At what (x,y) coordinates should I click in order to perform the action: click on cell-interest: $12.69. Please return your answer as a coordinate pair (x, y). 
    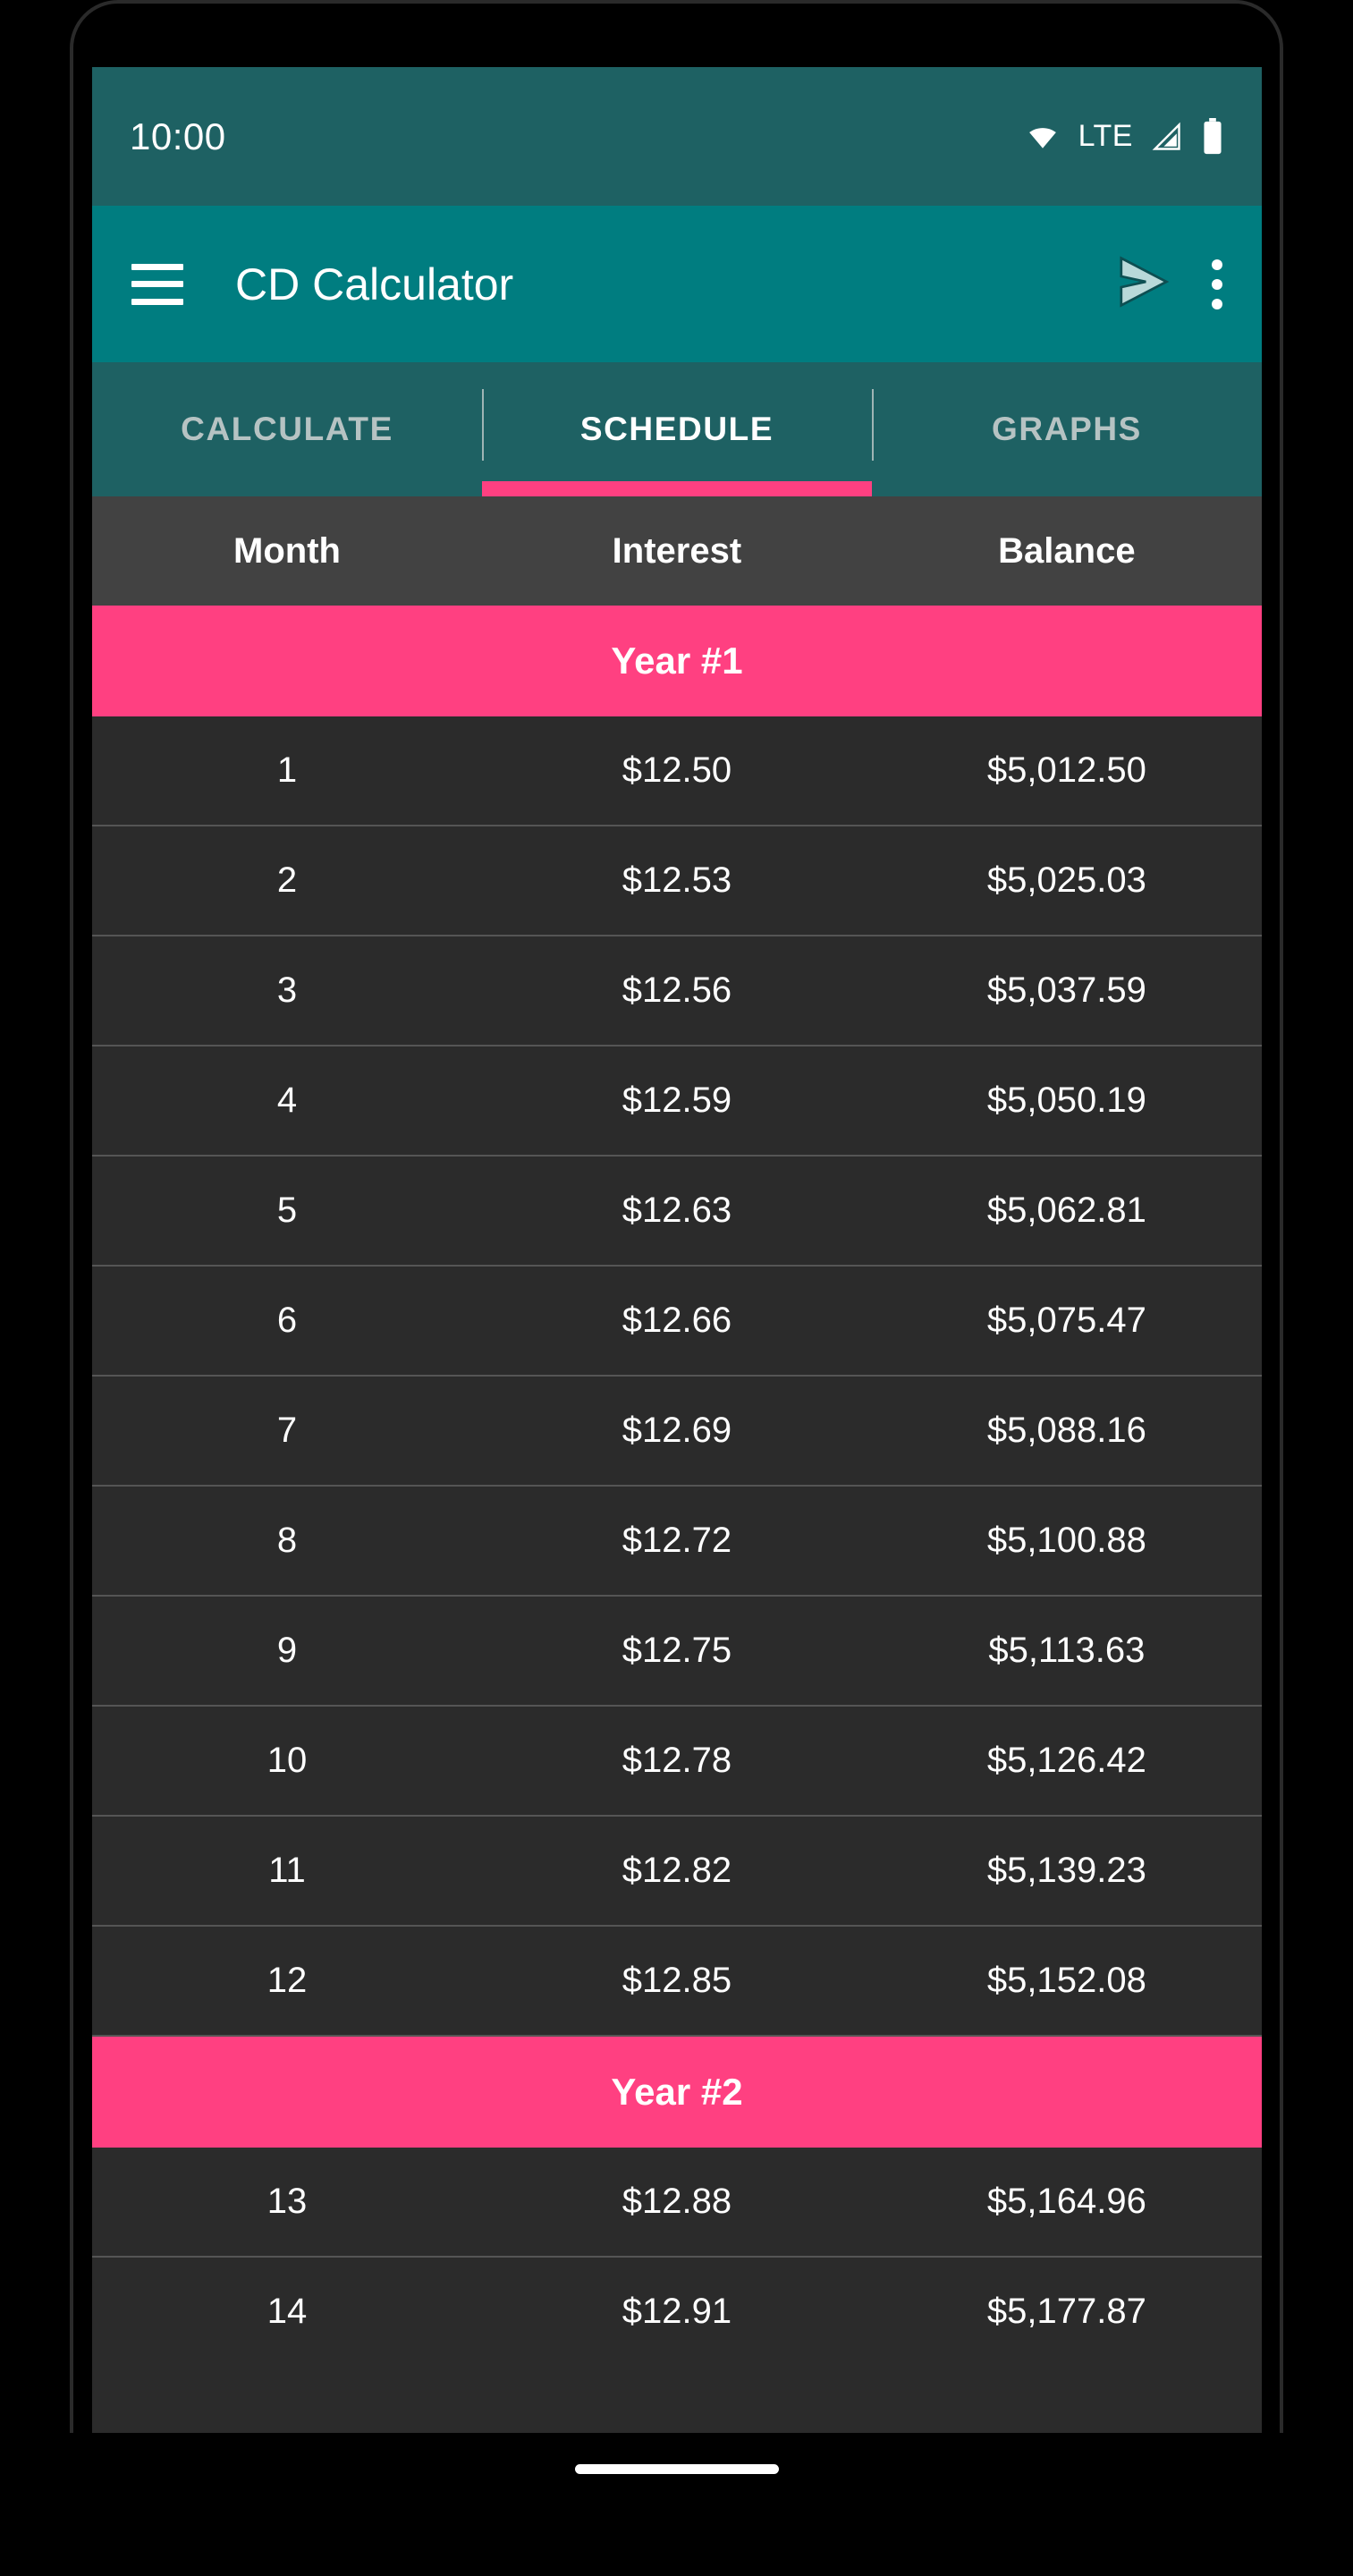
    Looking at the image, I should click on (677, 1430).